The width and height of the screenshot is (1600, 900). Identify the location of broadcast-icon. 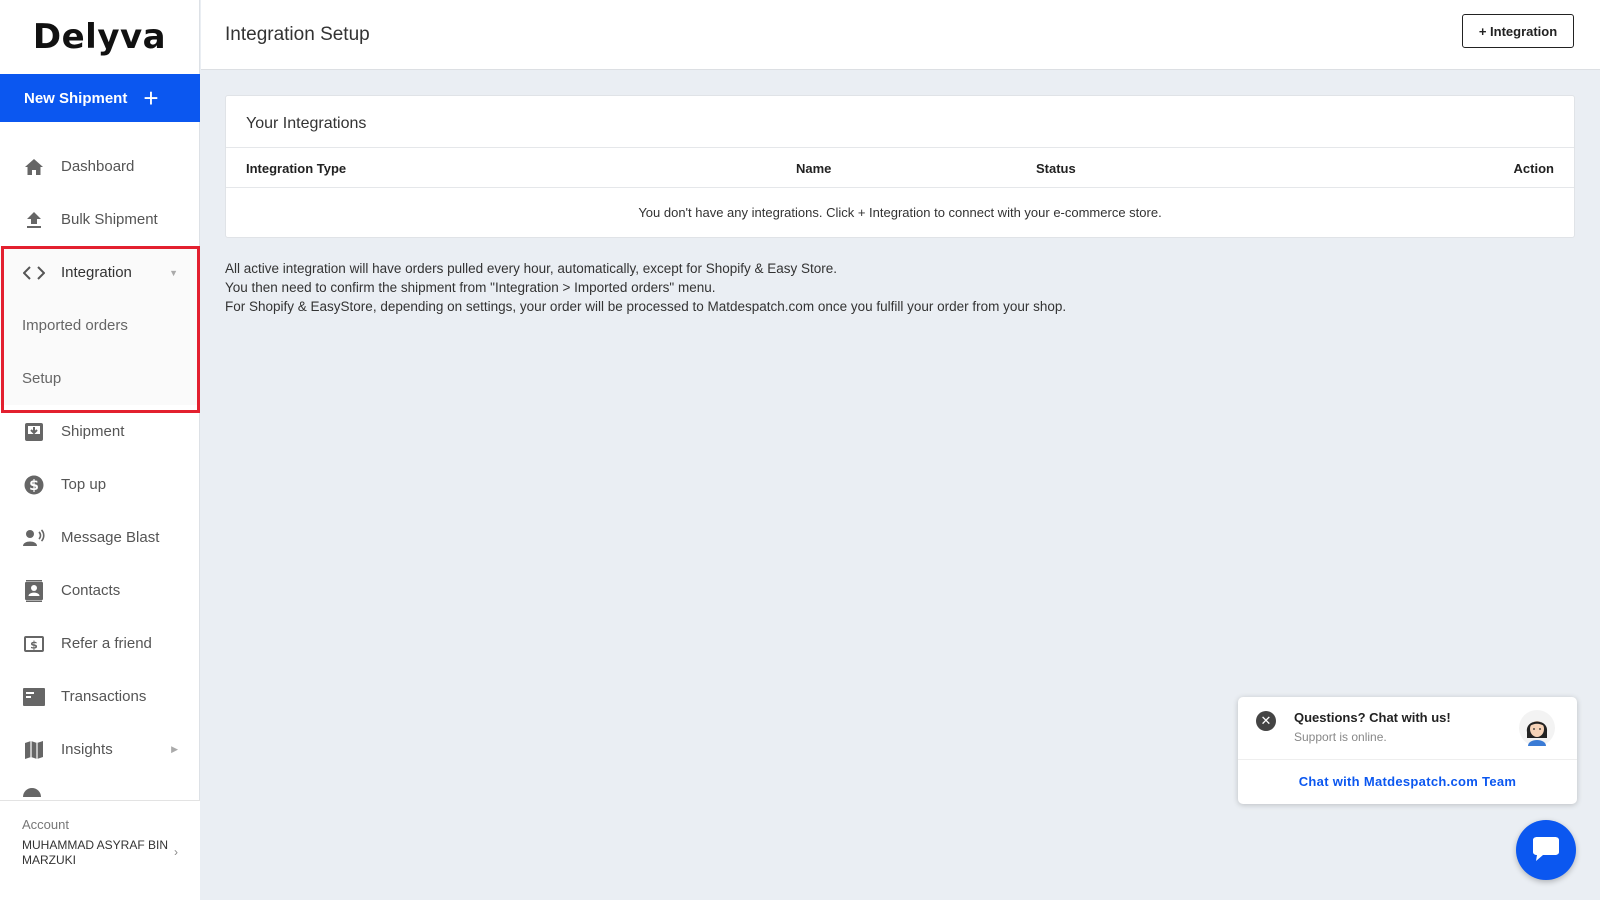
(34, 538).